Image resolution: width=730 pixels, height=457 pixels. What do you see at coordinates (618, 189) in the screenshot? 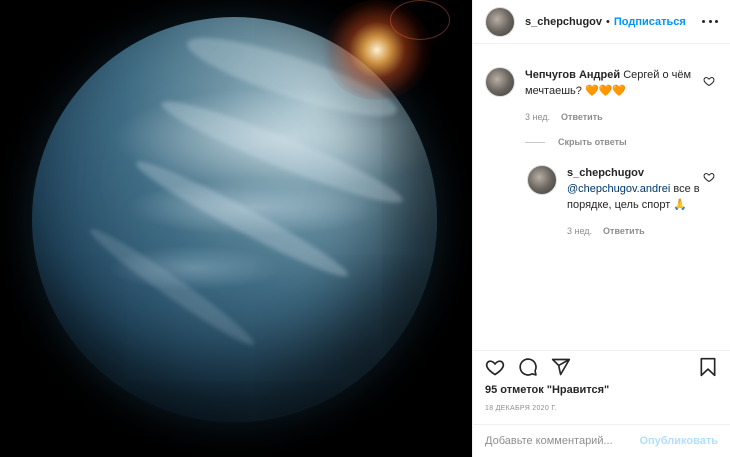
I see `reply-mention: @chepchugov.andrei` at bounding box center [618, 189].